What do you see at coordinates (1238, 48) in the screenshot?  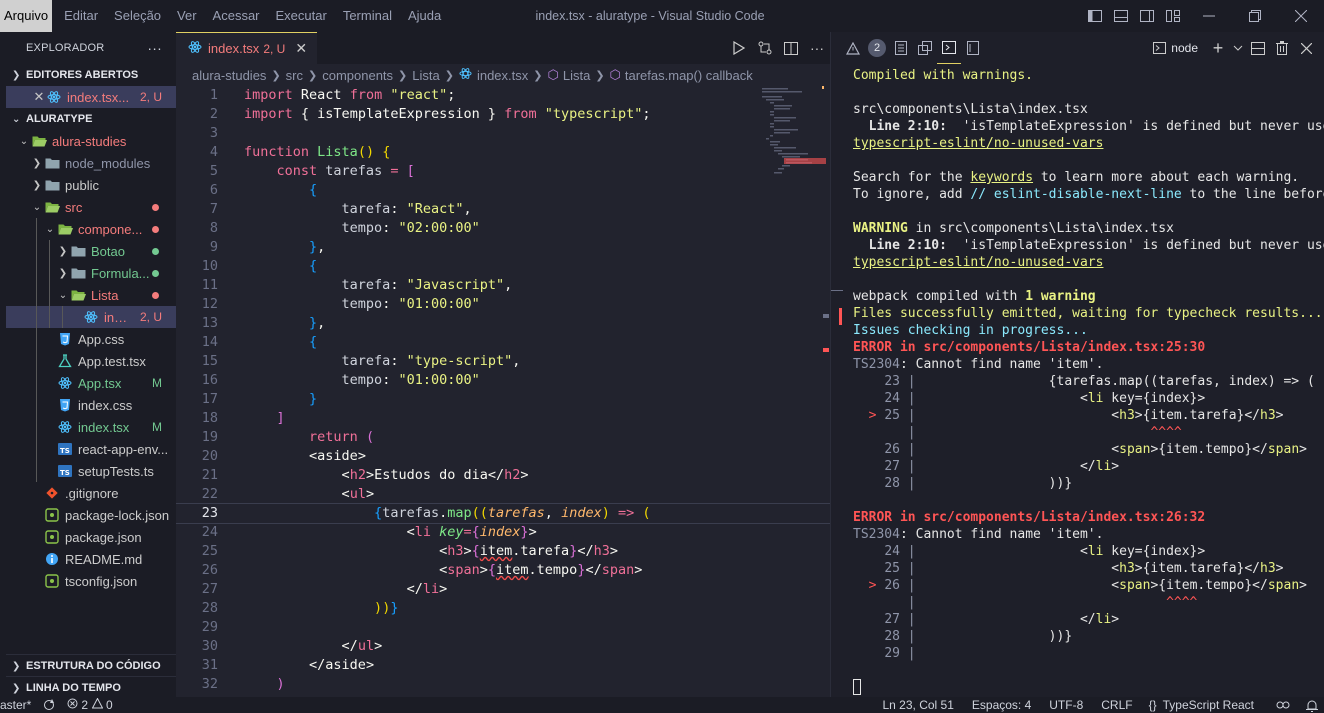 I see `chevron-down-icon` at bounding box center [1238, 48].